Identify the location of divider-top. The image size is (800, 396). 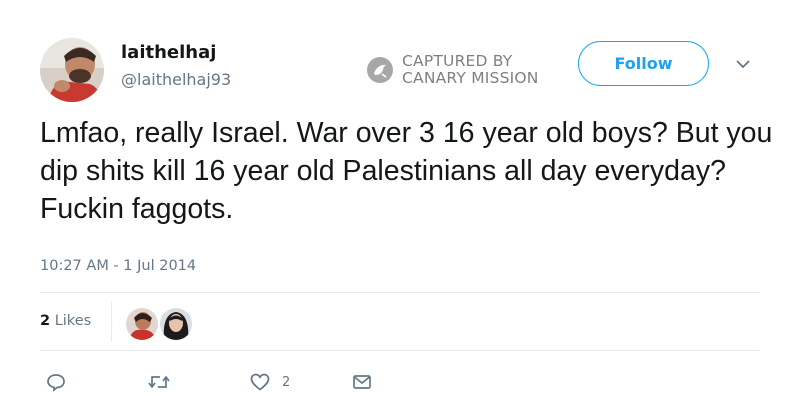
(400, 292).